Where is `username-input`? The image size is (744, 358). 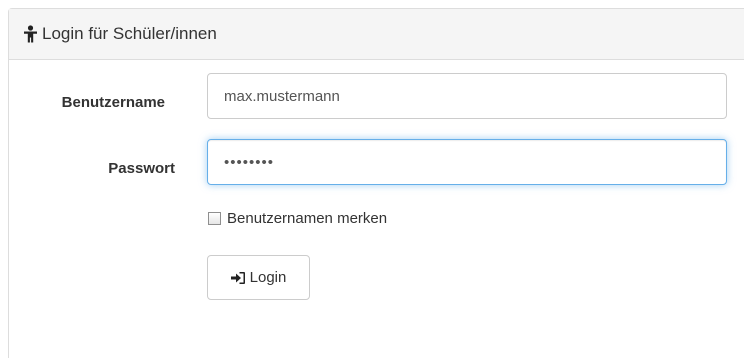
username-input is located at coordinates (467, 96).